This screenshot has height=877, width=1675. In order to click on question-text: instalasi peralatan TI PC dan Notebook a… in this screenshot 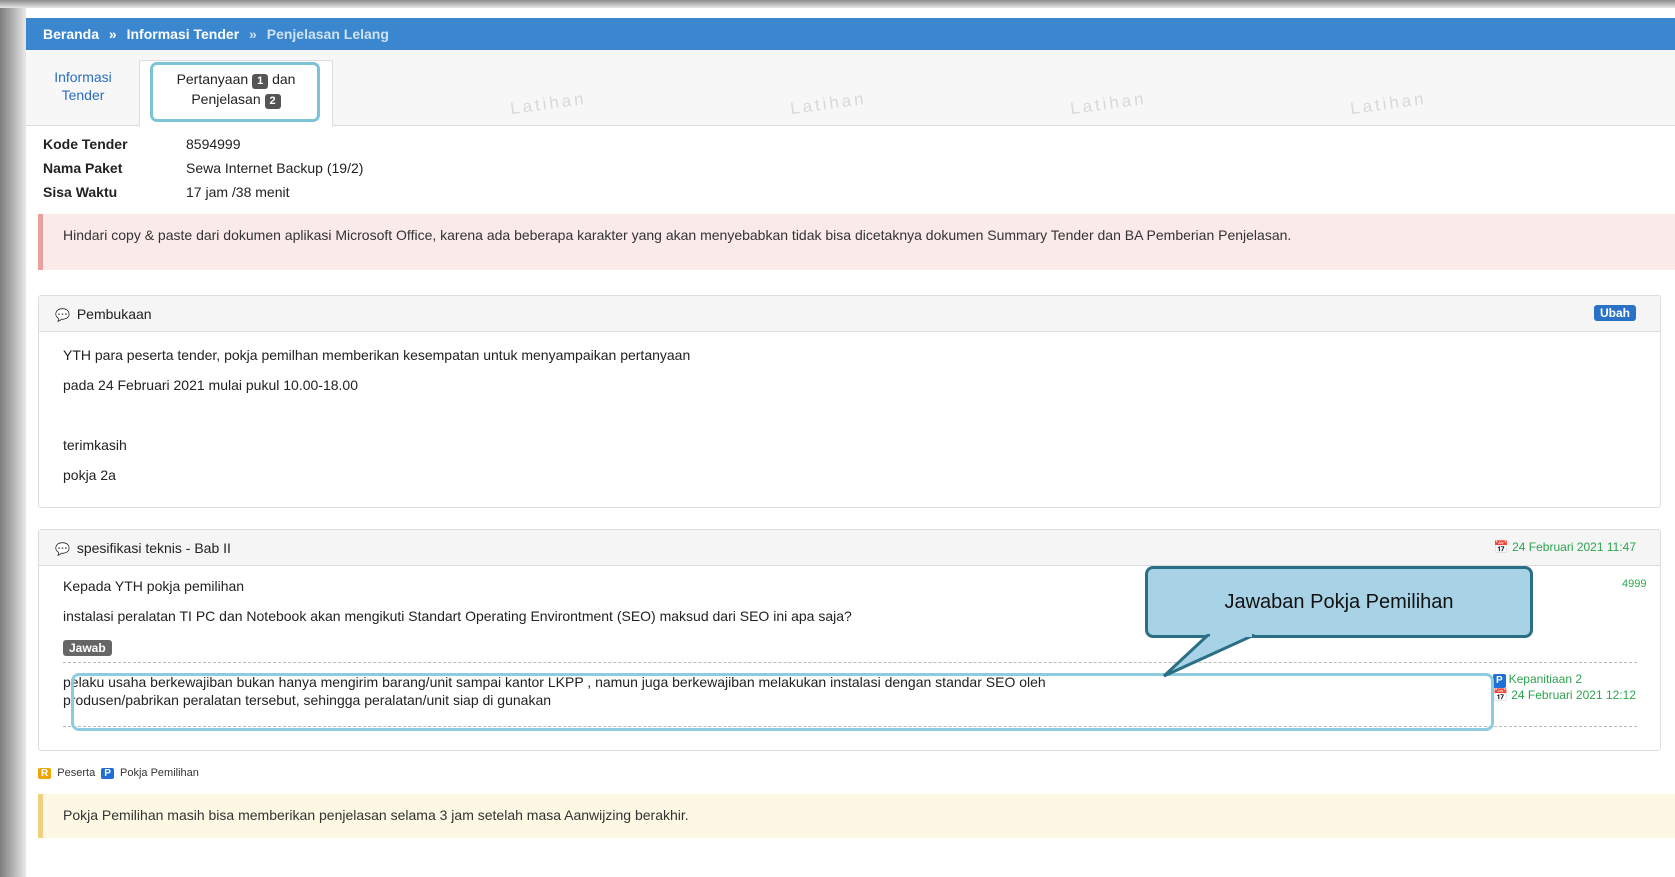, I will do `click(457, 616)`.